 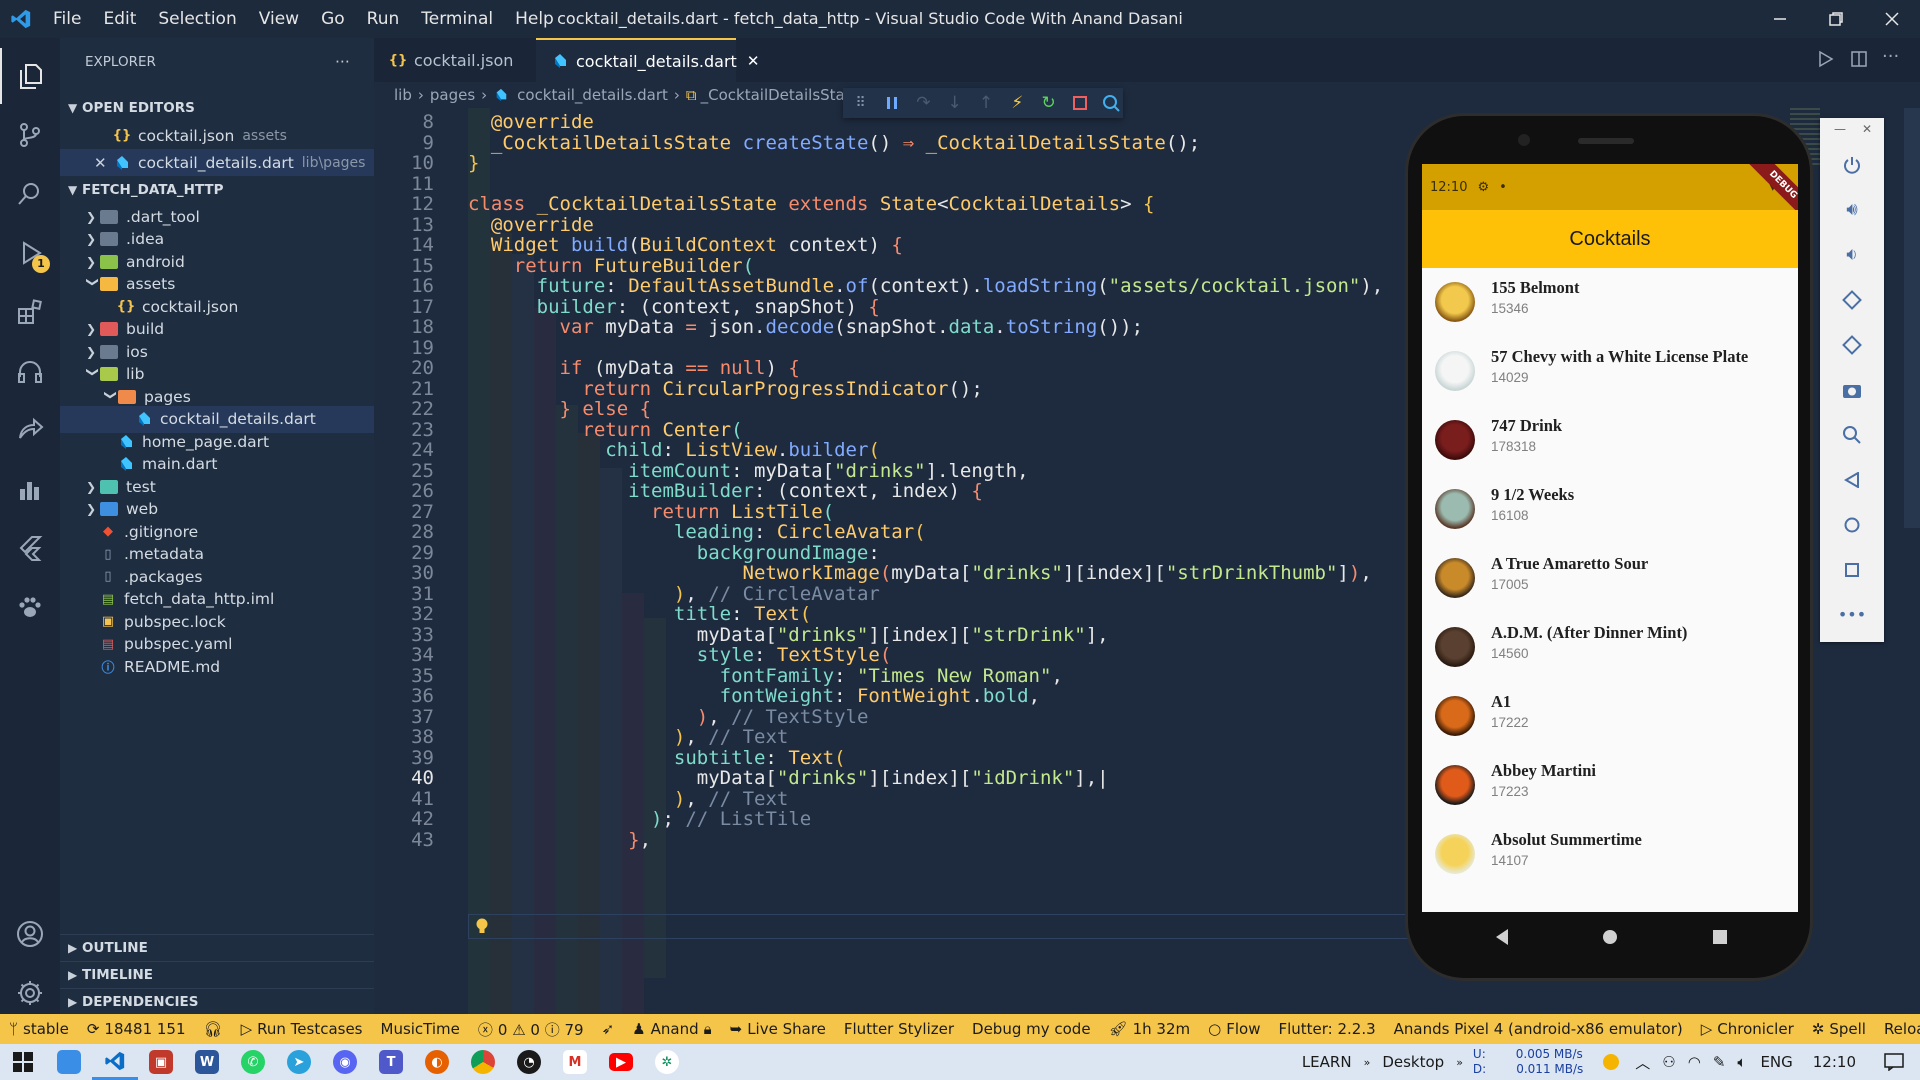 What do you see at coordinates (1610, 440) in the screenshot?
I see `list-item: 747 Drink 178318` at bounding box center [1610, 440].